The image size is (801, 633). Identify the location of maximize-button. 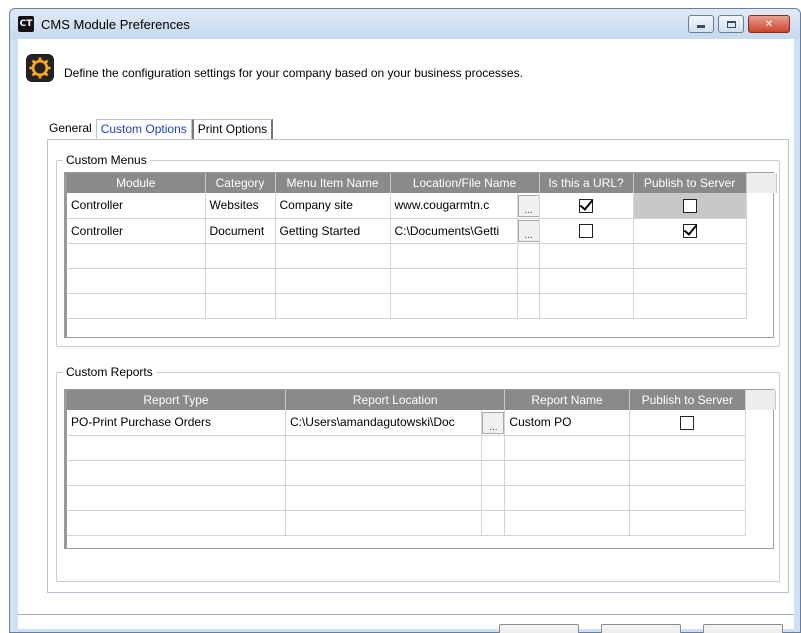
(731, 24).